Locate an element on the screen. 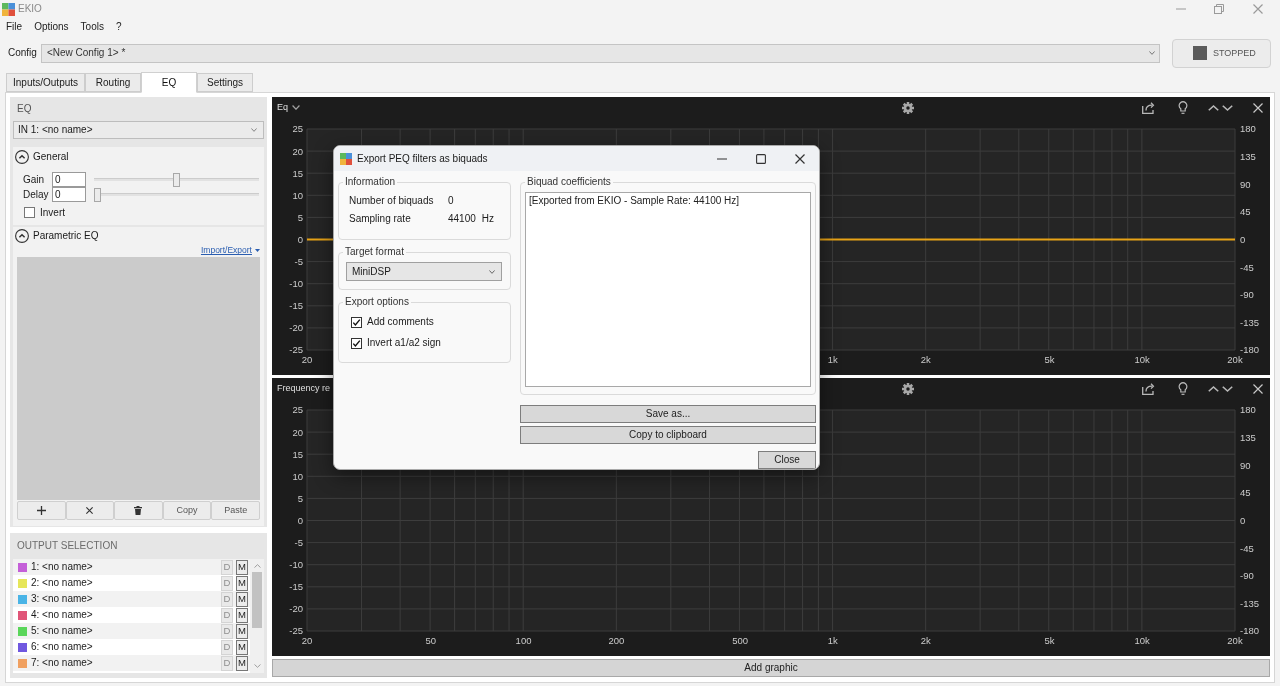 The height and width of the screenshot is (686, 1280). minimize-icon is located at coordinates (721, 158).